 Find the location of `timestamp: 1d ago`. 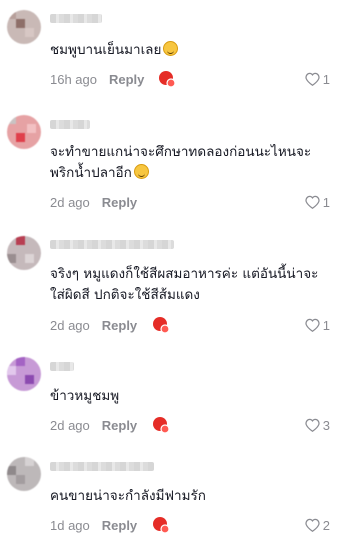

timestamp: 1d ago is located at coordinates (70, 525).